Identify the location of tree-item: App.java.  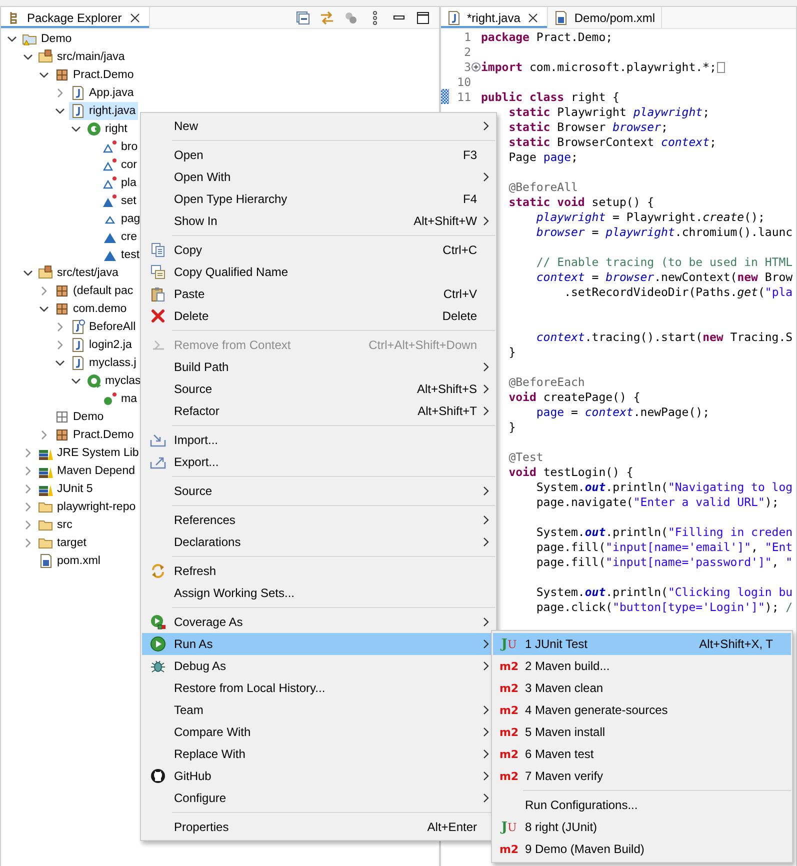
(102, 93).